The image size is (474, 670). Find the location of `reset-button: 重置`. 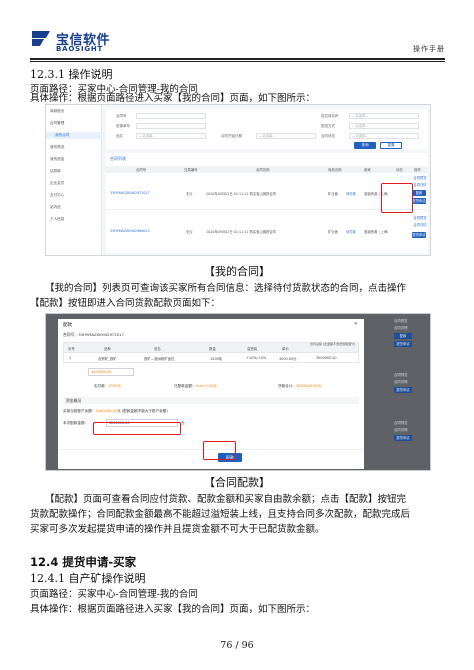

reset-button: 重置 is located at coordinates (391, 145).